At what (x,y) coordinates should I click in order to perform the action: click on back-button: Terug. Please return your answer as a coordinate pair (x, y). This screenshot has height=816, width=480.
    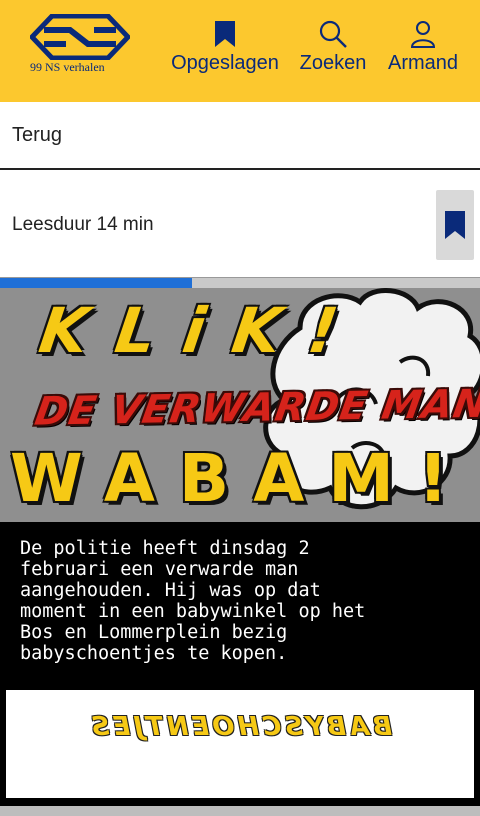
    Looking at the image, I should click on (240, 136).